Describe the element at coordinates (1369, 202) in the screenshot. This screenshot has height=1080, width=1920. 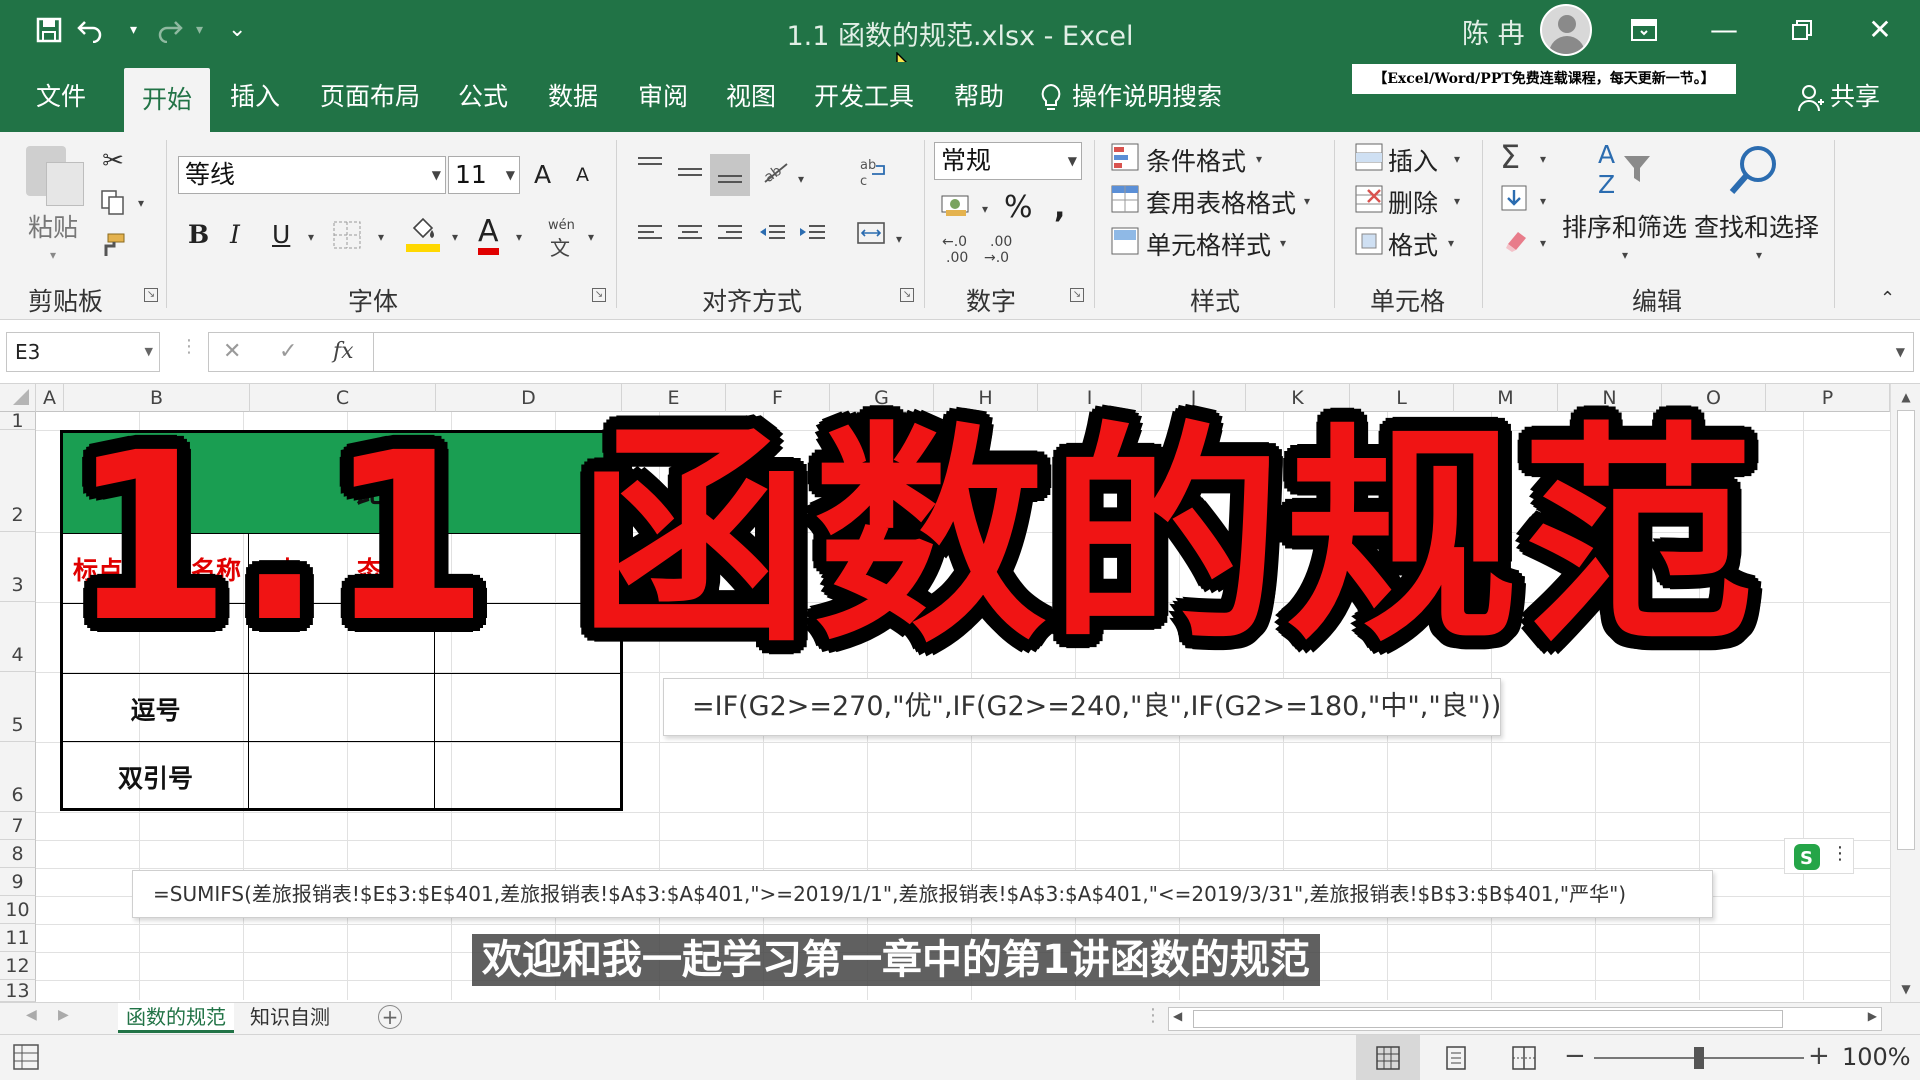
I see `delete-cells-icon` at that location.